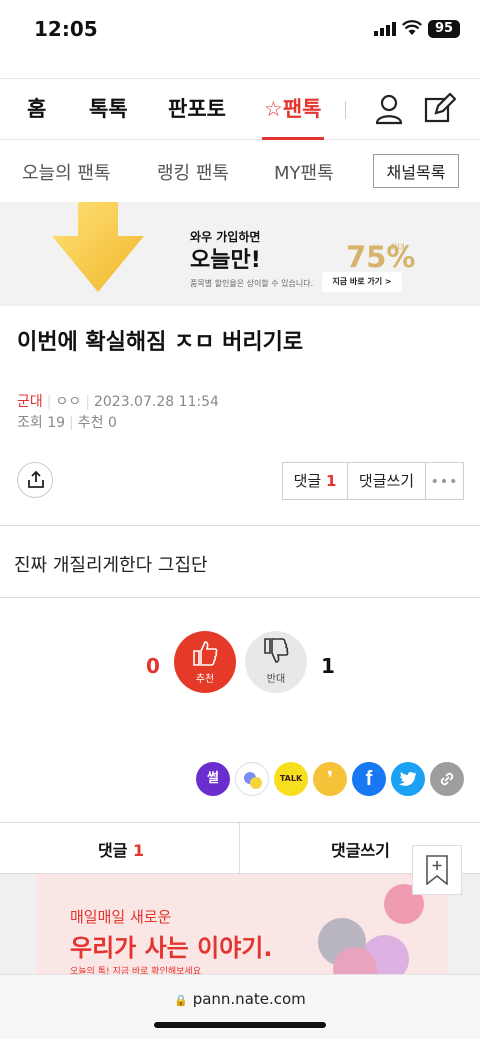 The height and width of the screenshot is (1039, 480). Describe the element at coordinates (447, 779) in the screenshot. I see `link-share-icon` at that location.